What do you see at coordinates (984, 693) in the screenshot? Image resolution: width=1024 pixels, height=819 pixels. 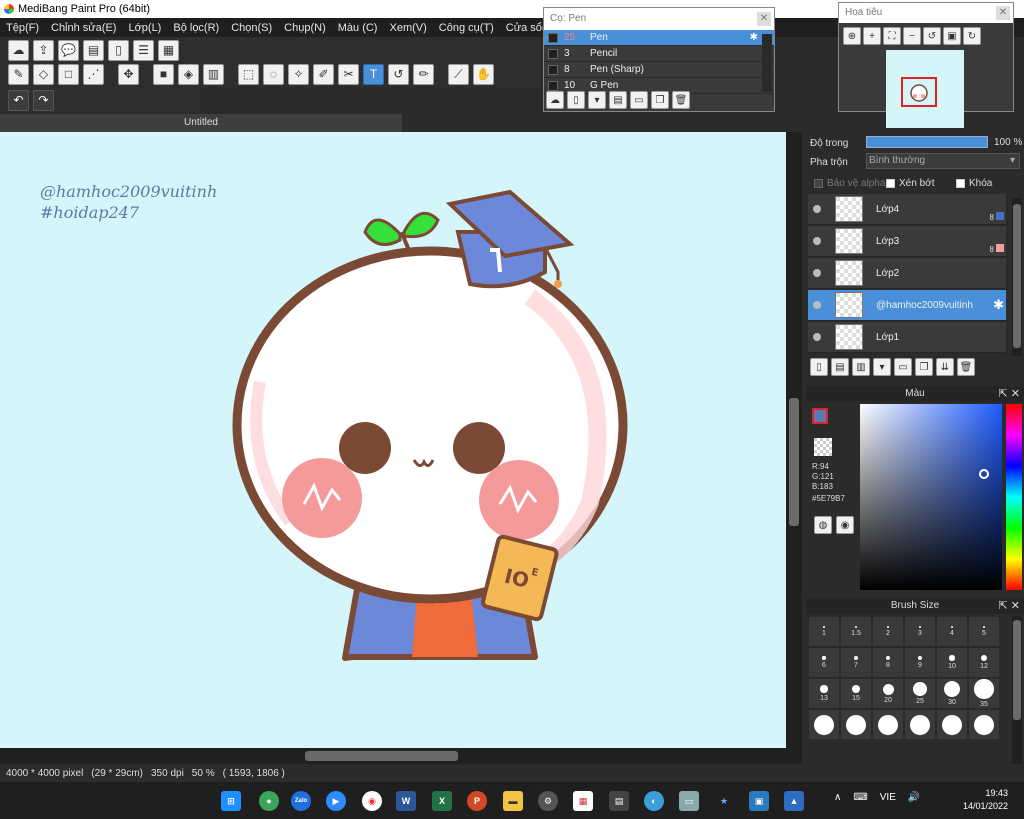 I see `brush-size-option: 35` at bounding box center [984, 693].